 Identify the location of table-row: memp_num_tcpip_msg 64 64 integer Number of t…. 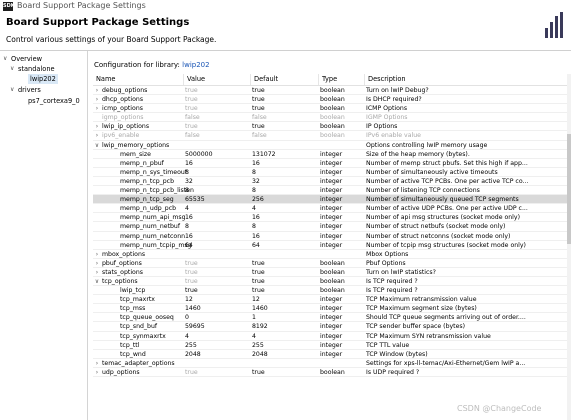
(332, 245).